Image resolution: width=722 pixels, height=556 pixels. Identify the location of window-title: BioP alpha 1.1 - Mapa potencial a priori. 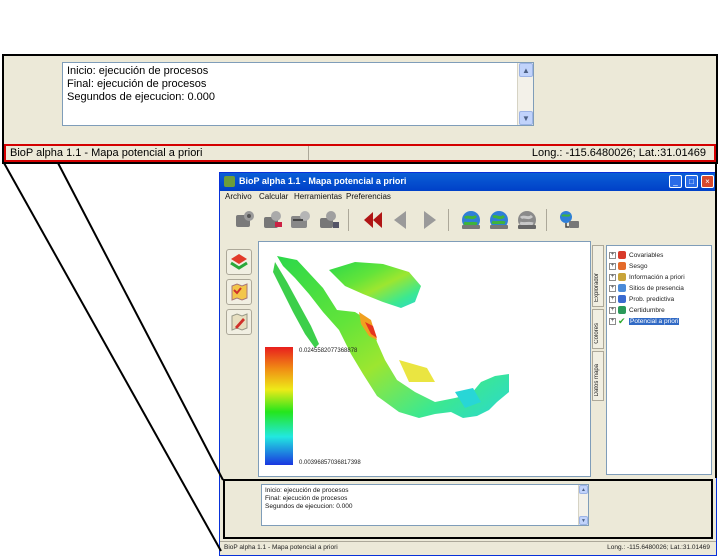
(323, 181).